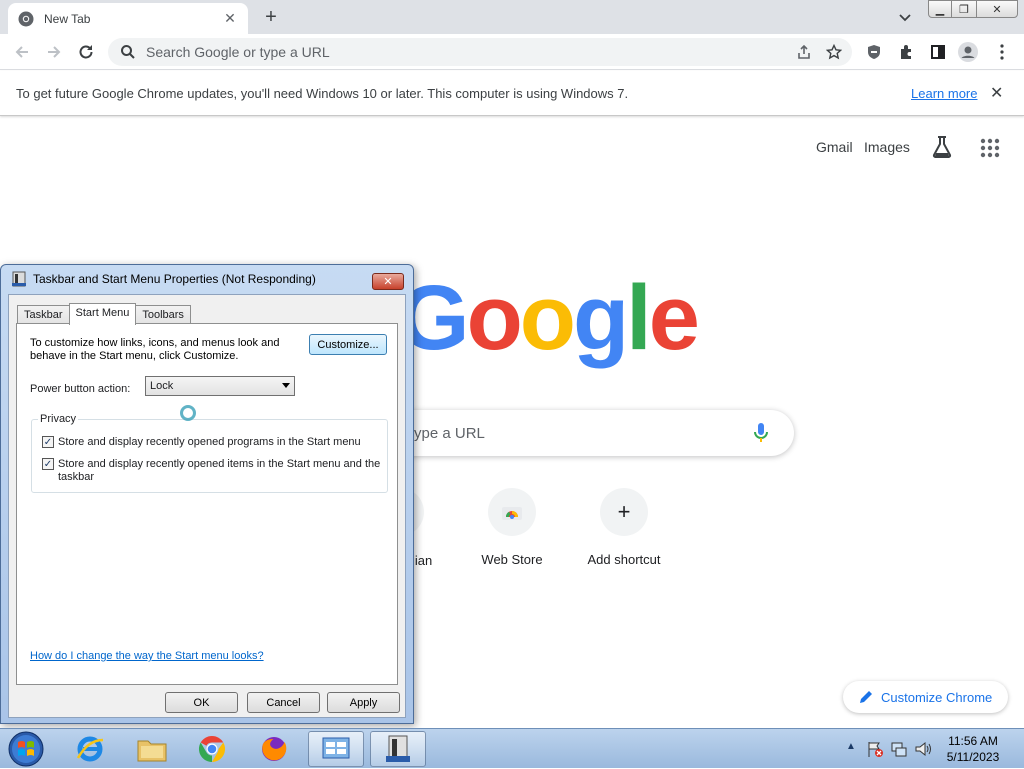  What do you see at coordinates (22, 52) in the screenshot?
I see `back-icon` at bounding box center [22, 52].